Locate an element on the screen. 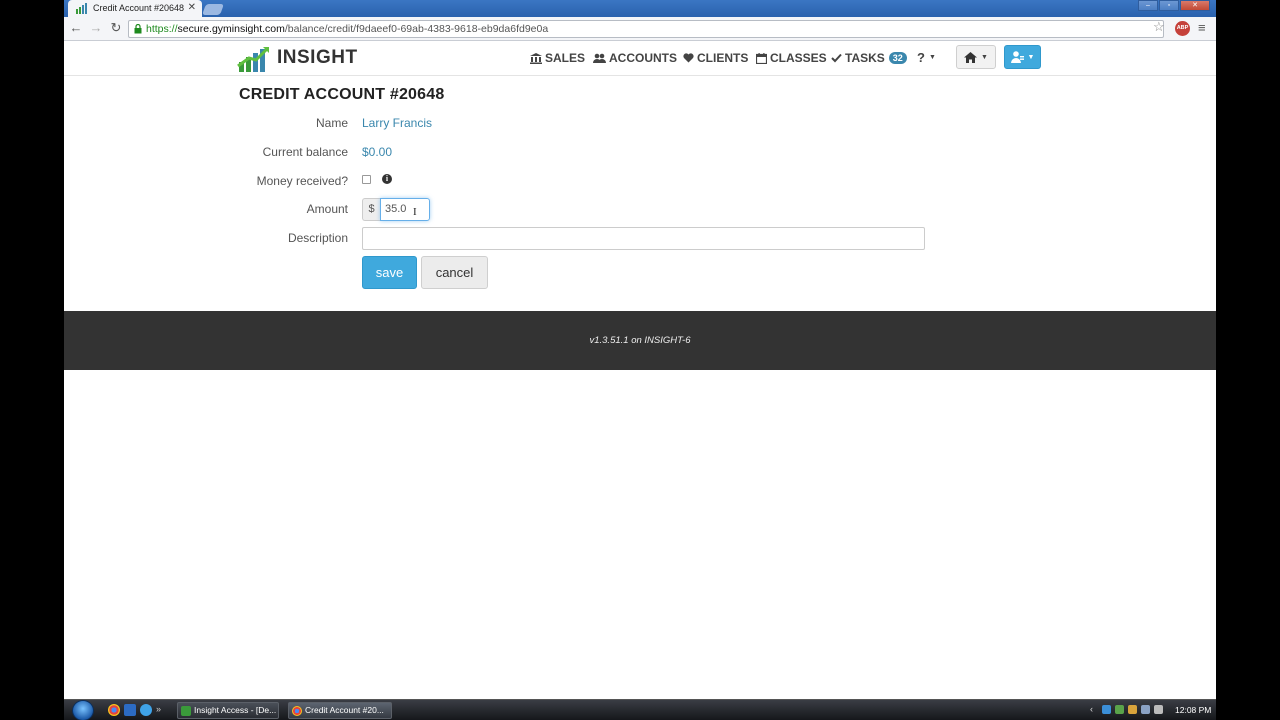  user-menu-button: ▼ is located at coordinates (1022, 57).